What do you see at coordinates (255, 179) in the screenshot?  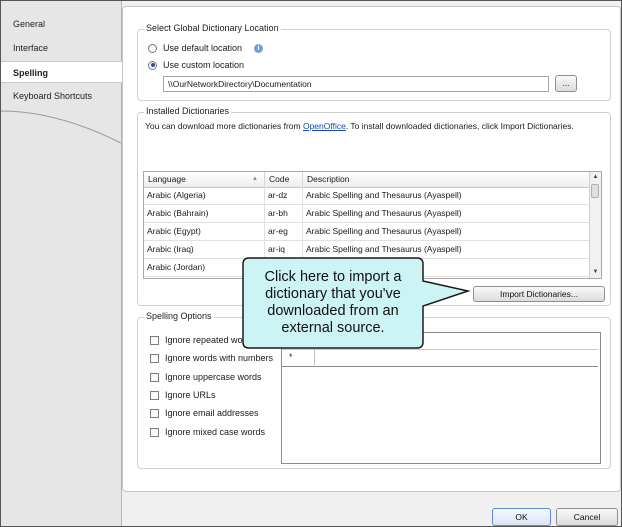 I see `sort-arrow-icon: ▲` at bounding box center [255, 179].